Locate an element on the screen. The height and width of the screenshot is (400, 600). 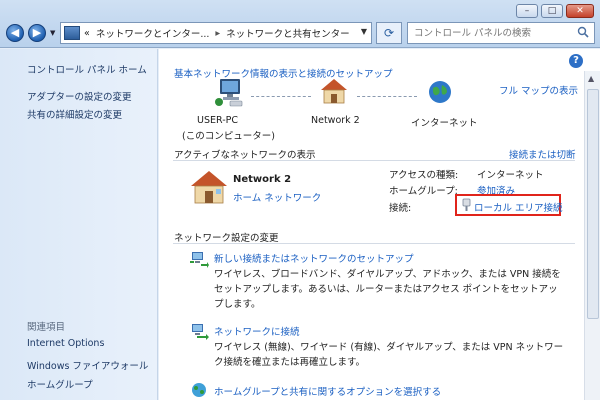
help-icon: ? is located at coordinates (576, 61).